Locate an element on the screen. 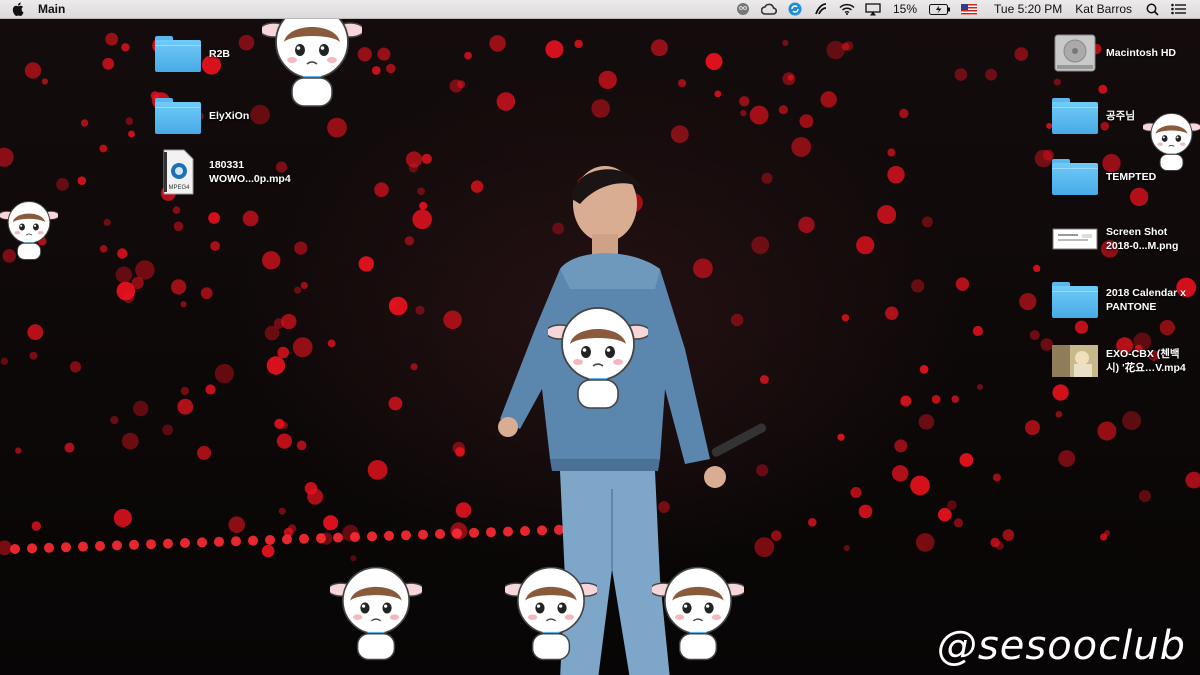  desktop-file-exo-cbx: EXO-CBX (첸백 시) '花요…V.mp4 is located at coordinates (1119, 361).